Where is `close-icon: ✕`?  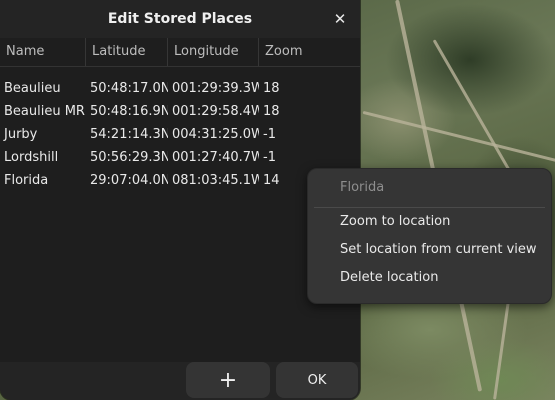
close-icon: ✕ is located at coordinates (340, 19).